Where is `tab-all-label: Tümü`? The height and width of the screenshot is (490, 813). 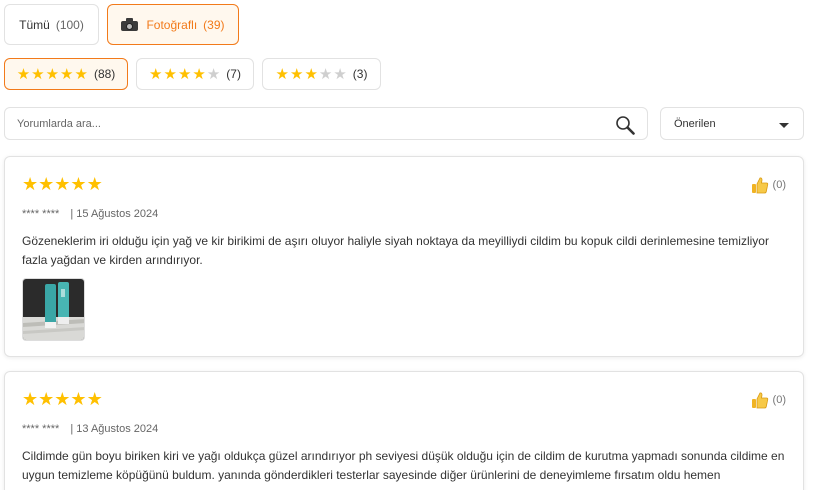
tab-all-label: Tümü is located at coordinates (34, 24).